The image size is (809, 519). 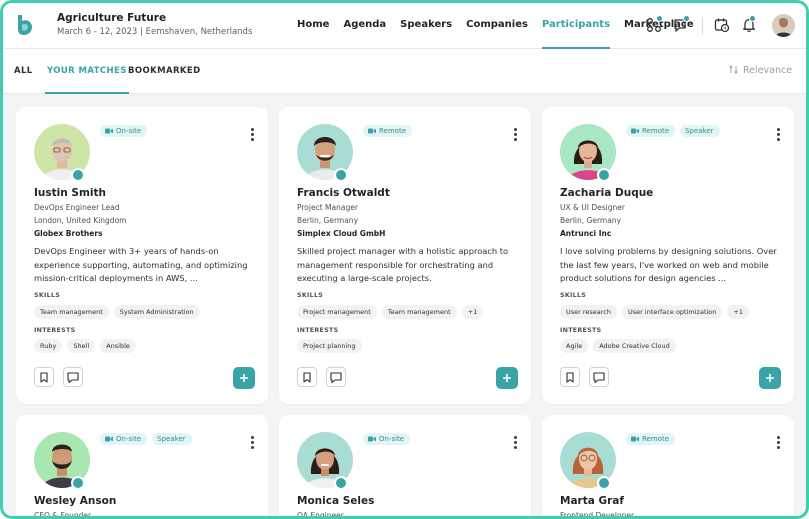 What do you see at coordinates (25, 25) in the screenshot?
I see `app-logo-icon` at bounding box center [25, 25].